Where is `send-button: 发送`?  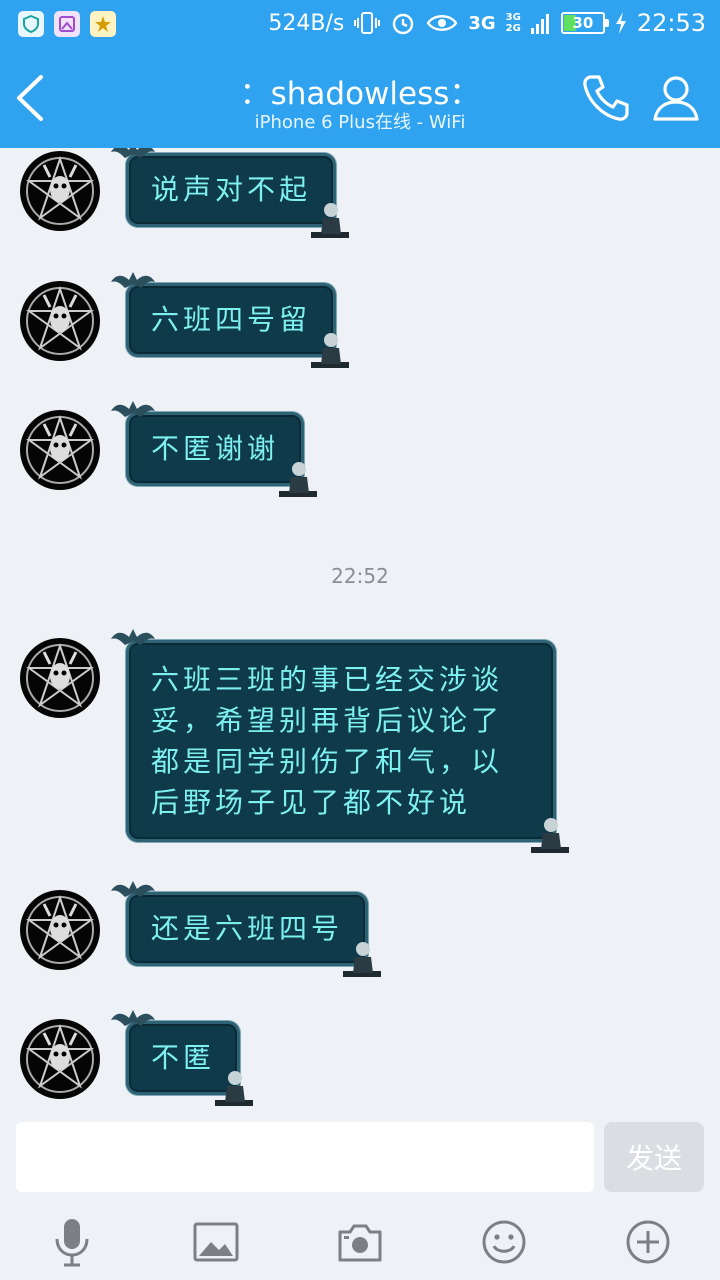
send-button: 发送 is located at coordinates (654, 1157).